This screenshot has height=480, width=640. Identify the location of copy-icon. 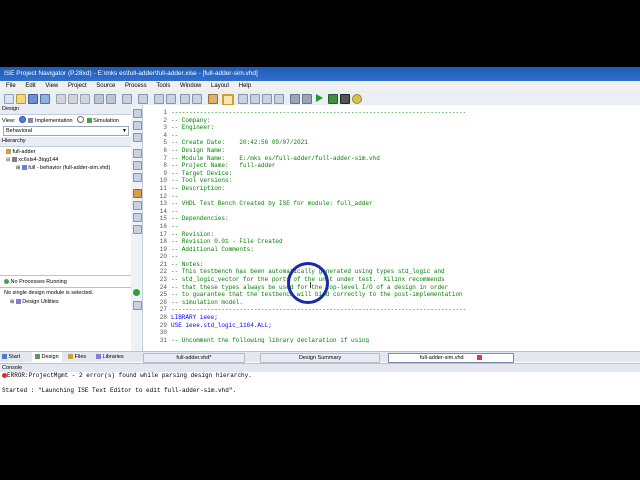
(73, 99).